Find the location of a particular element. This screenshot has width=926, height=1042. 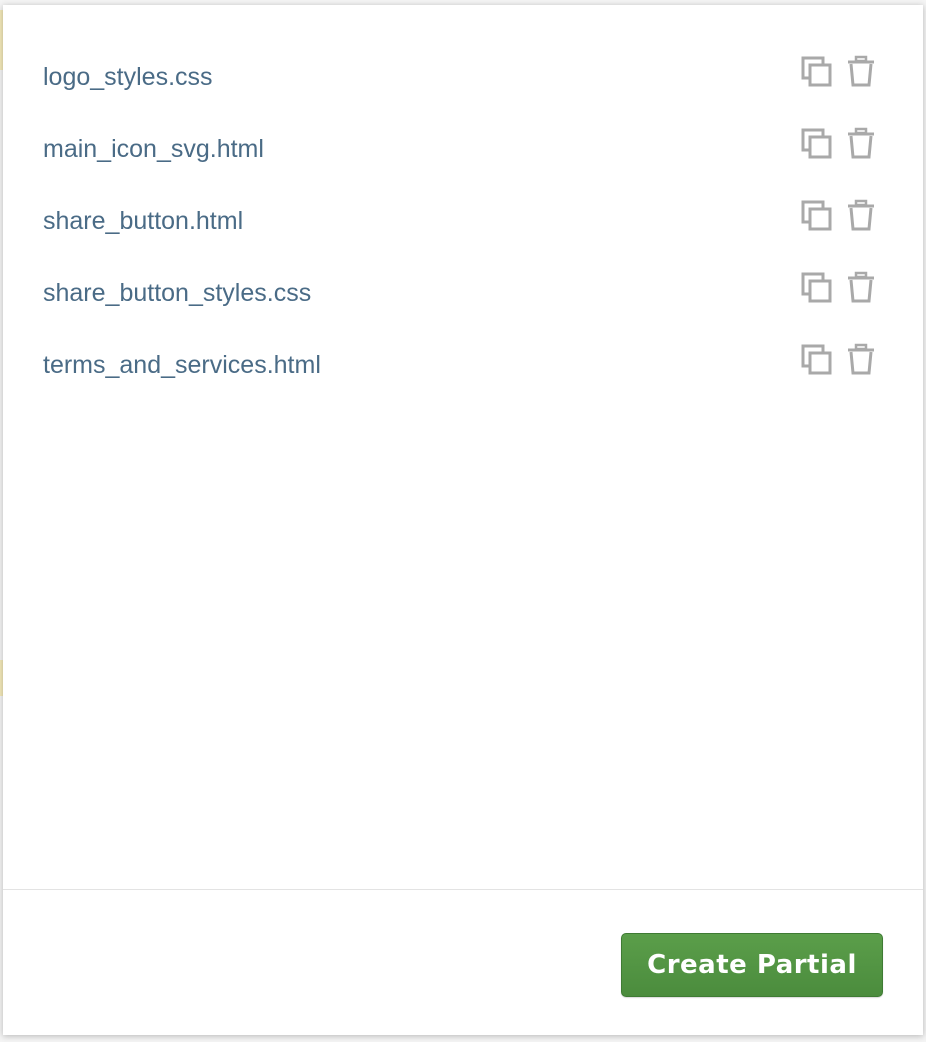

partial-name-link: terms_and_services.html is located at coordinates (182, 365).